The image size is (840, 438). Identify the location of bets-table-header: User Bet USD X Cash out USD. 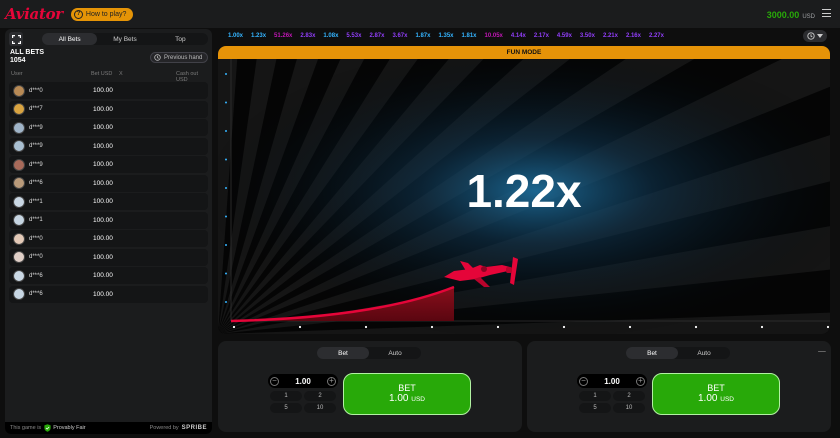
(108, 77).